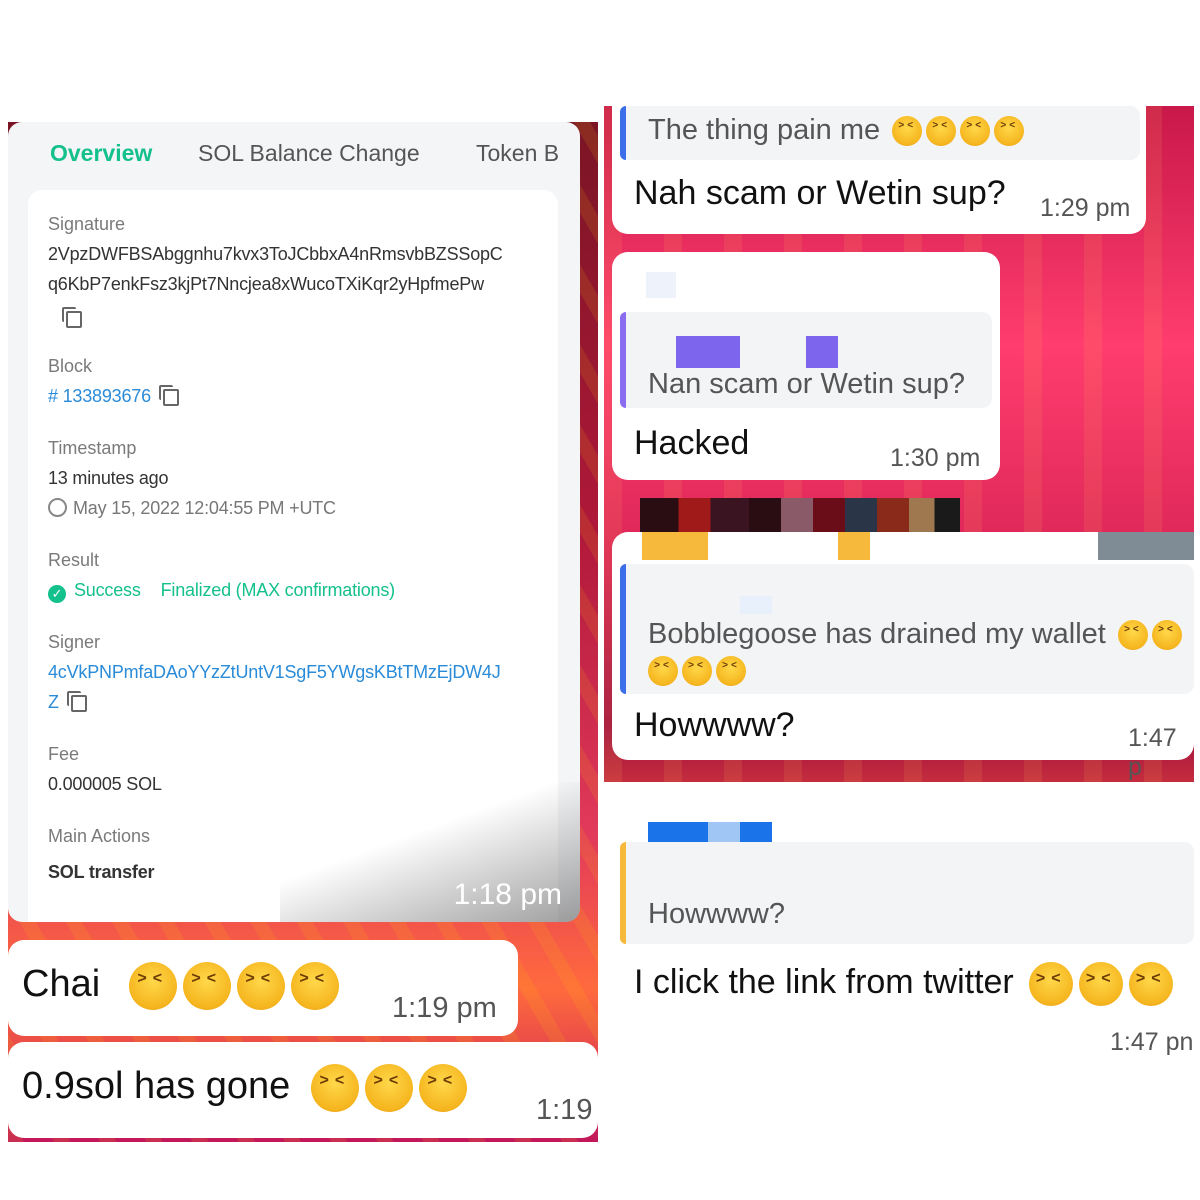  Describe the element at coordinates (99, 836) in the screenshot. I see `main-actions-label: Main Actions` at that location.